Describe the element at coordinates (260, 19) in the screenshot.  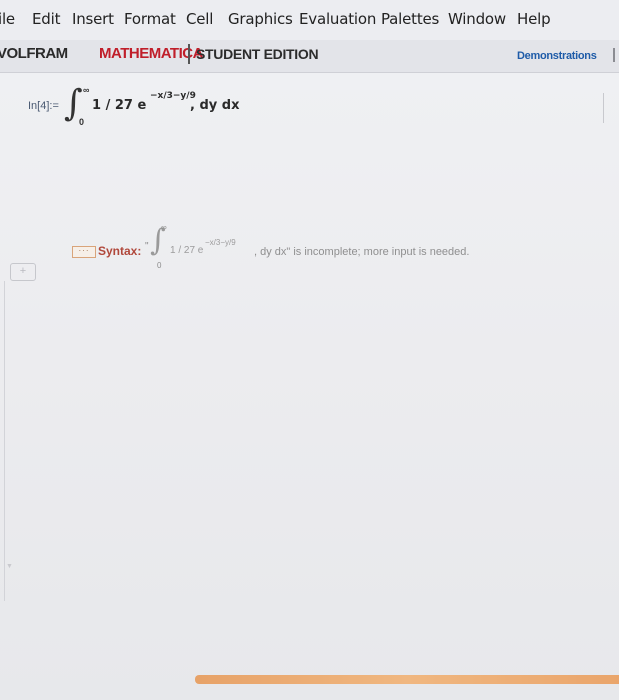
I see `menu-graphics: Graphics` at that location.